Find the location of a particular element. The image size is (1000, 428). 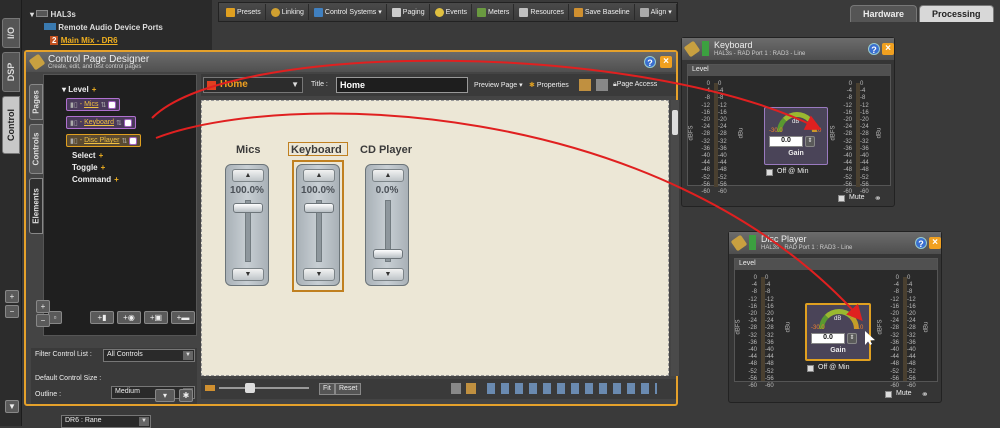

tree-toggle: Toggle + is located at coordinates (88, 167).